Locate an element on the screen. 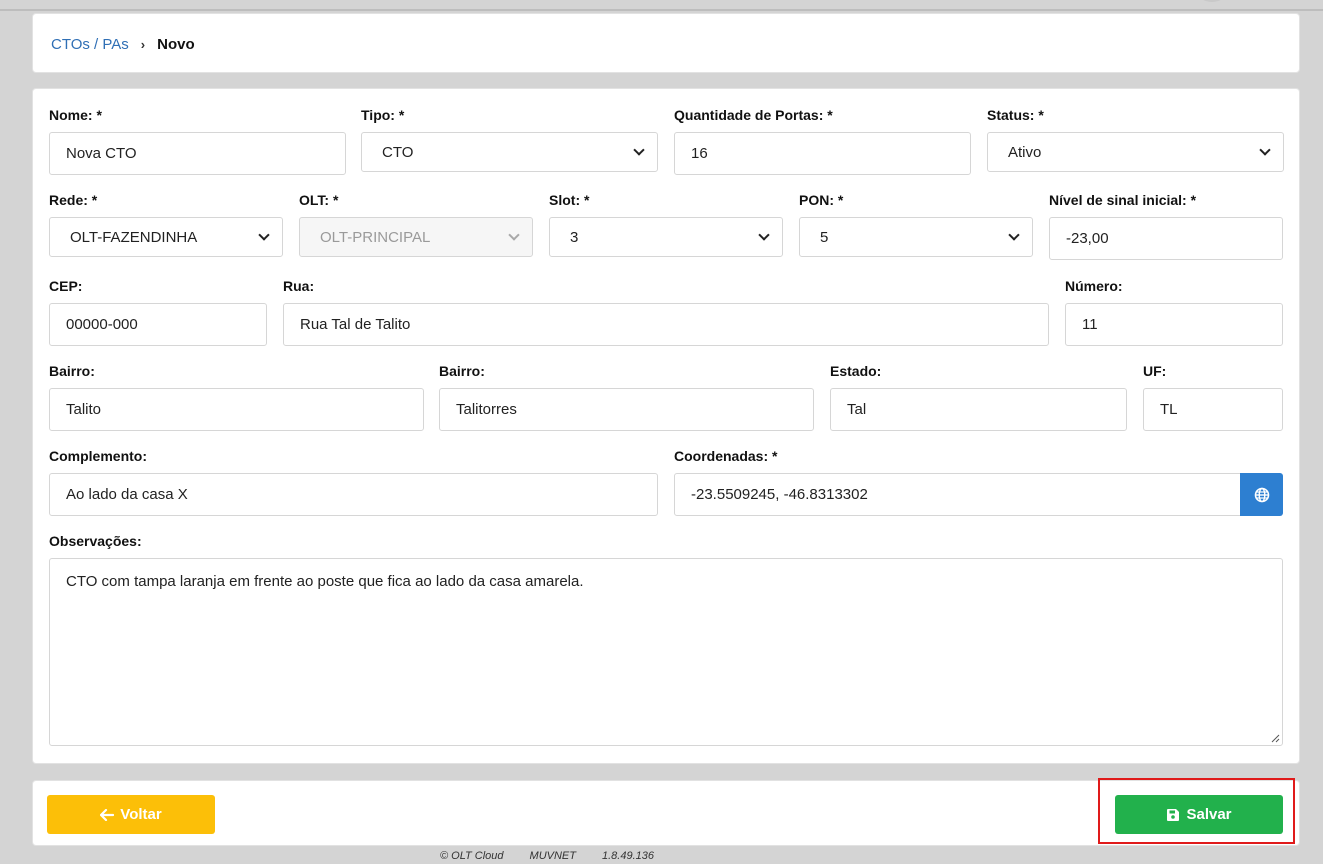  bairro-label: Bairro: is located at coordinates (72, 371).